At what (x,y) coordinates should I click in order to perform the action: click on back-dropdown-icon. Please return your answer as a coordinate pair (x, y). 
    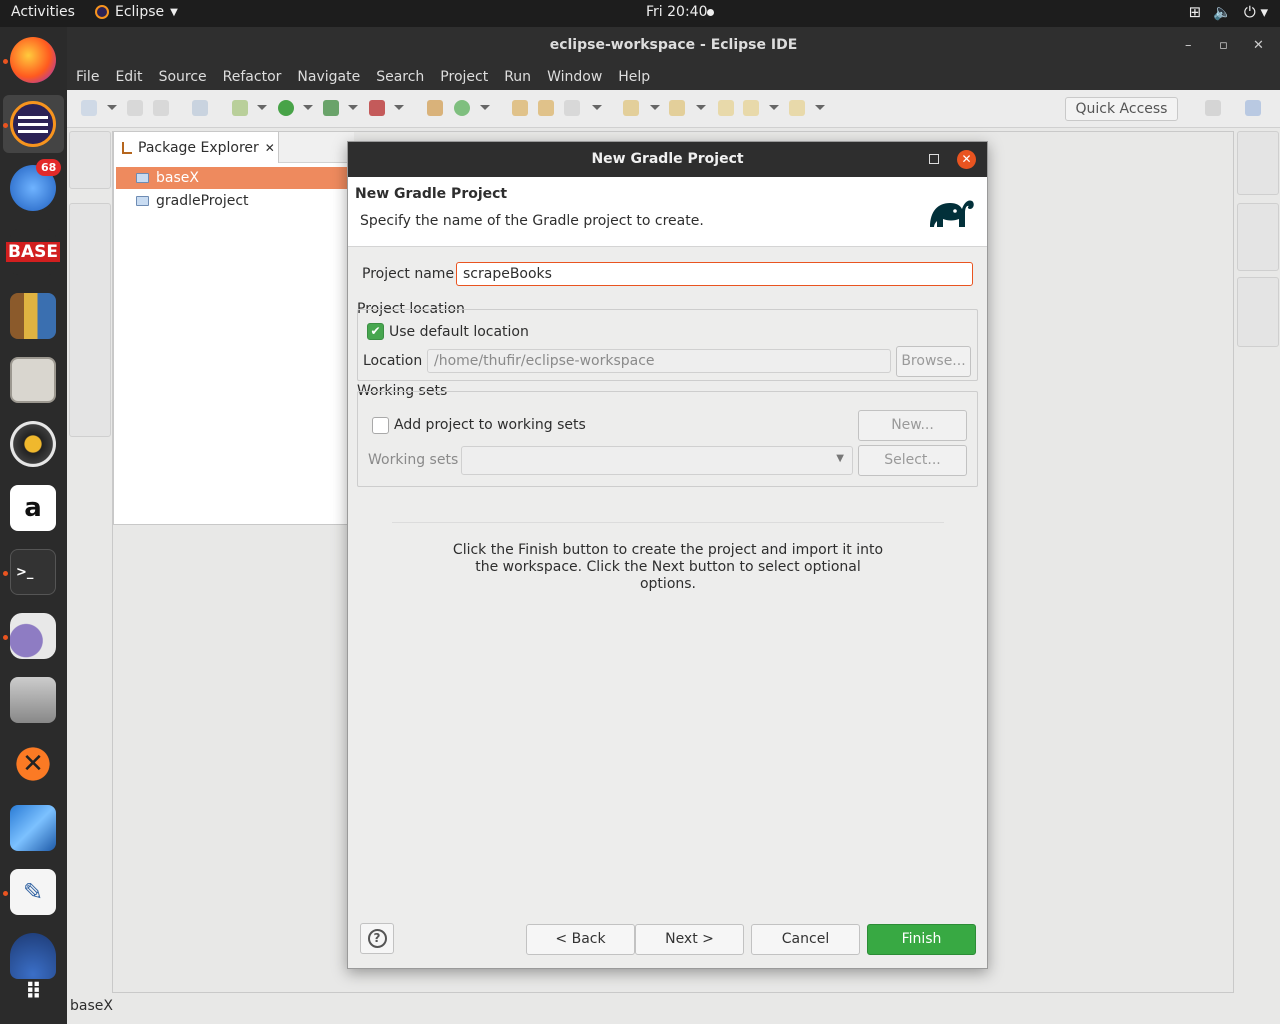
    Looking at the image, I should click on (774, 107).